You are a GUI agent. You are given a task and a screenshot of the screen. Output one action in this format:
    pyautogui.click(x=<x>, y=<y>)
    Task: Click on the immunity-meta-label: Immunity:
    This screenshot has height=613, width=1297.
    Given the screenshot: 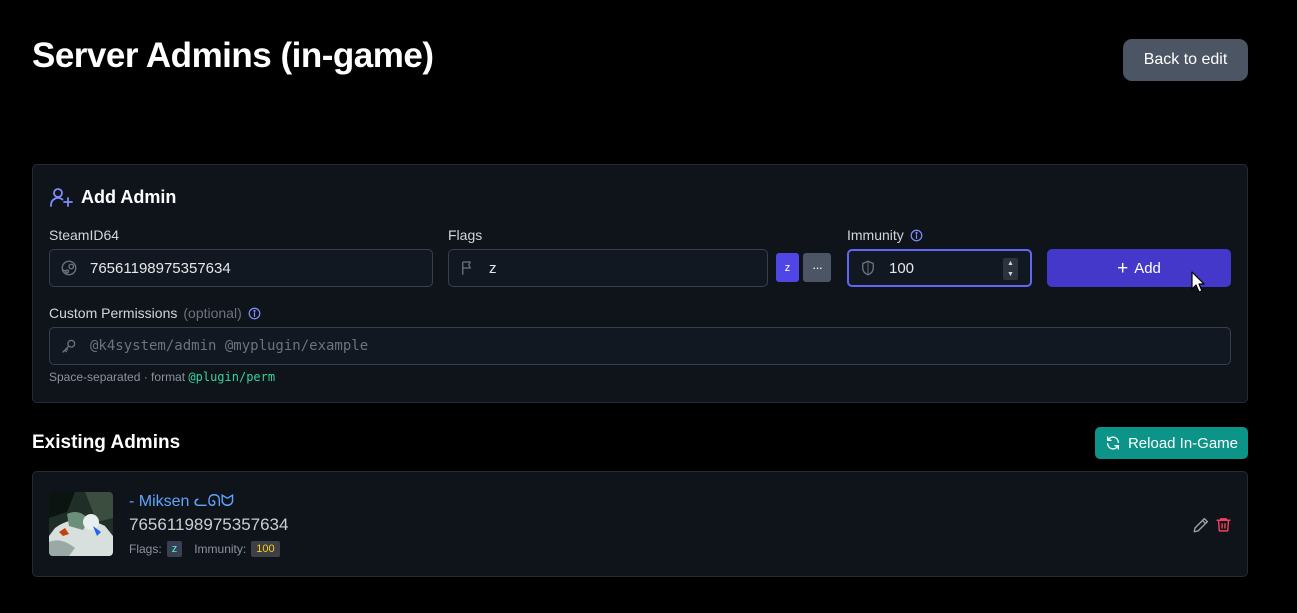 What is the action you would take?
    pyautogui.click(x=220, y=549)
    